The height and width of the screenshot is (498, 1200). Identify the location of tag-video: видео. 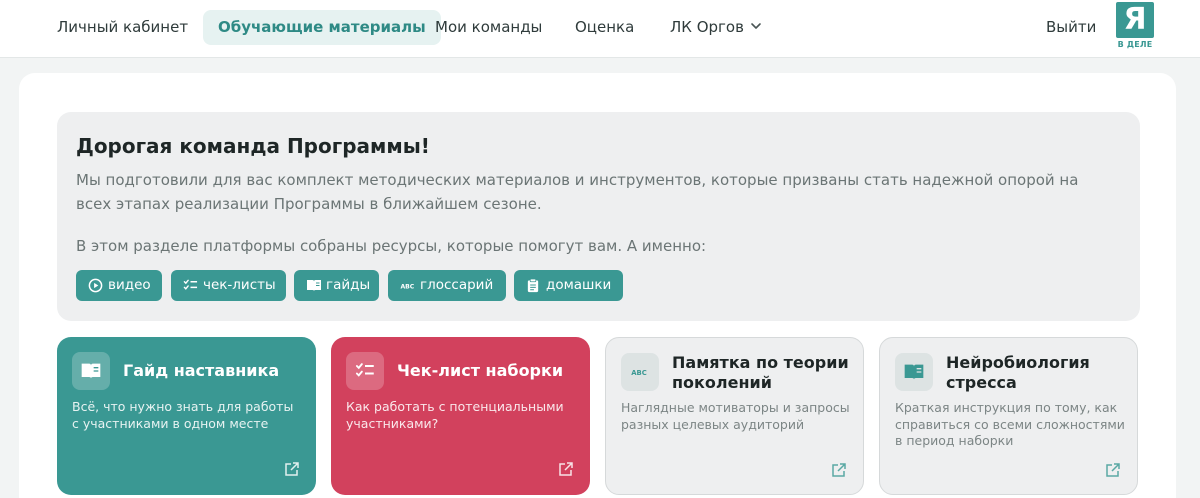
(119, 285).